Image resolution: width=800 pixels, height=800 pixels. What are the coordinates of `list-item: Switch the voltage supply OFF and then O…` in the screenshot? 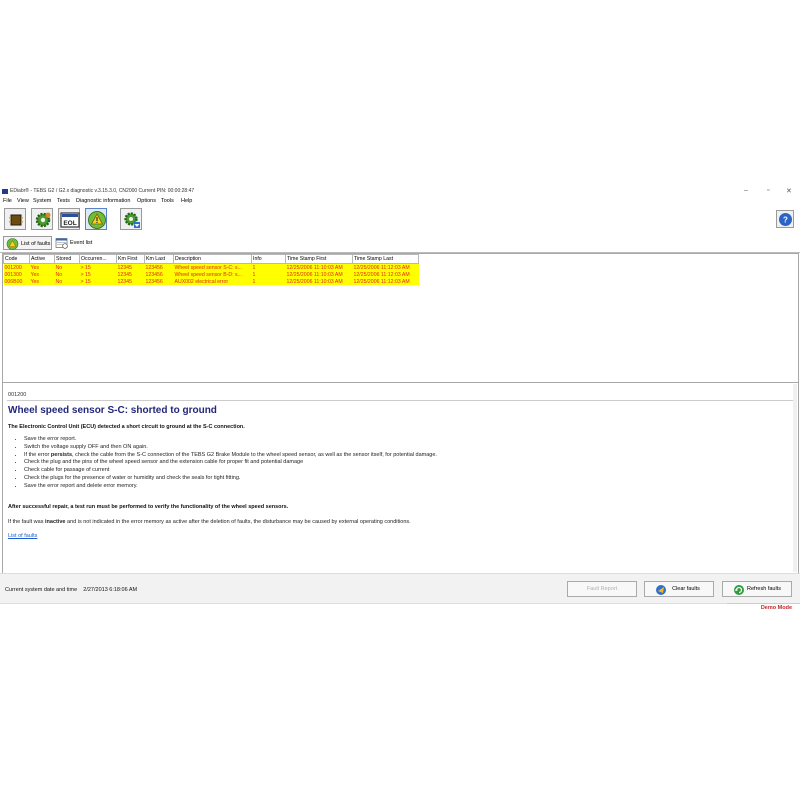 It's located at (230, 448).